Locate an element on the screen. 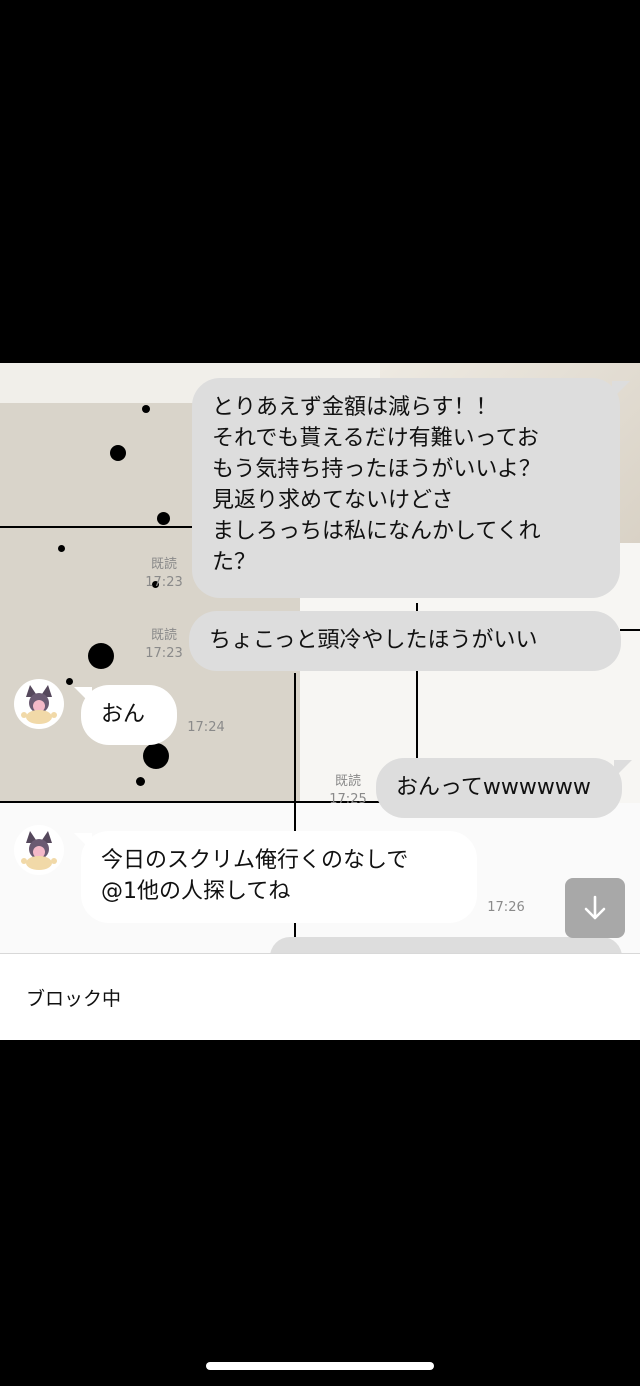 The width and height of the screenshot is (640, 1386). timestamp: 17:24 is located at coordinates (206, 727).